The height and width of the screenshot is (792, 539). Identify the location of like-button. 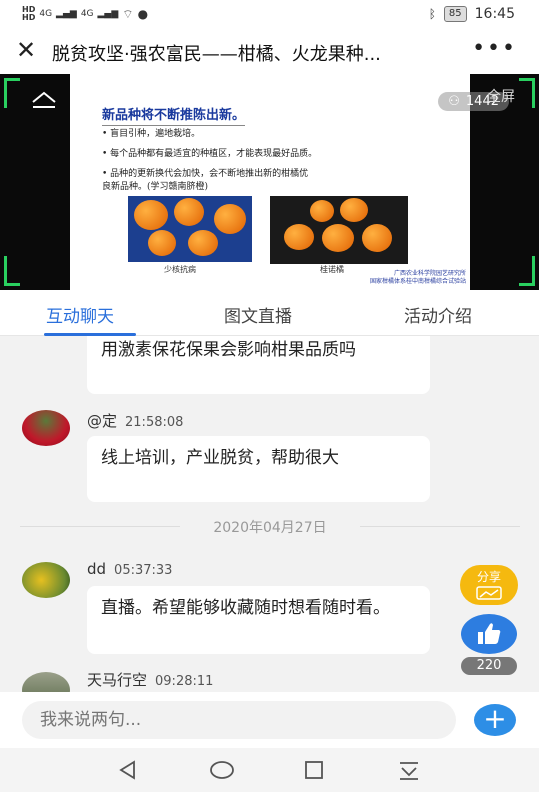
(489, 634).